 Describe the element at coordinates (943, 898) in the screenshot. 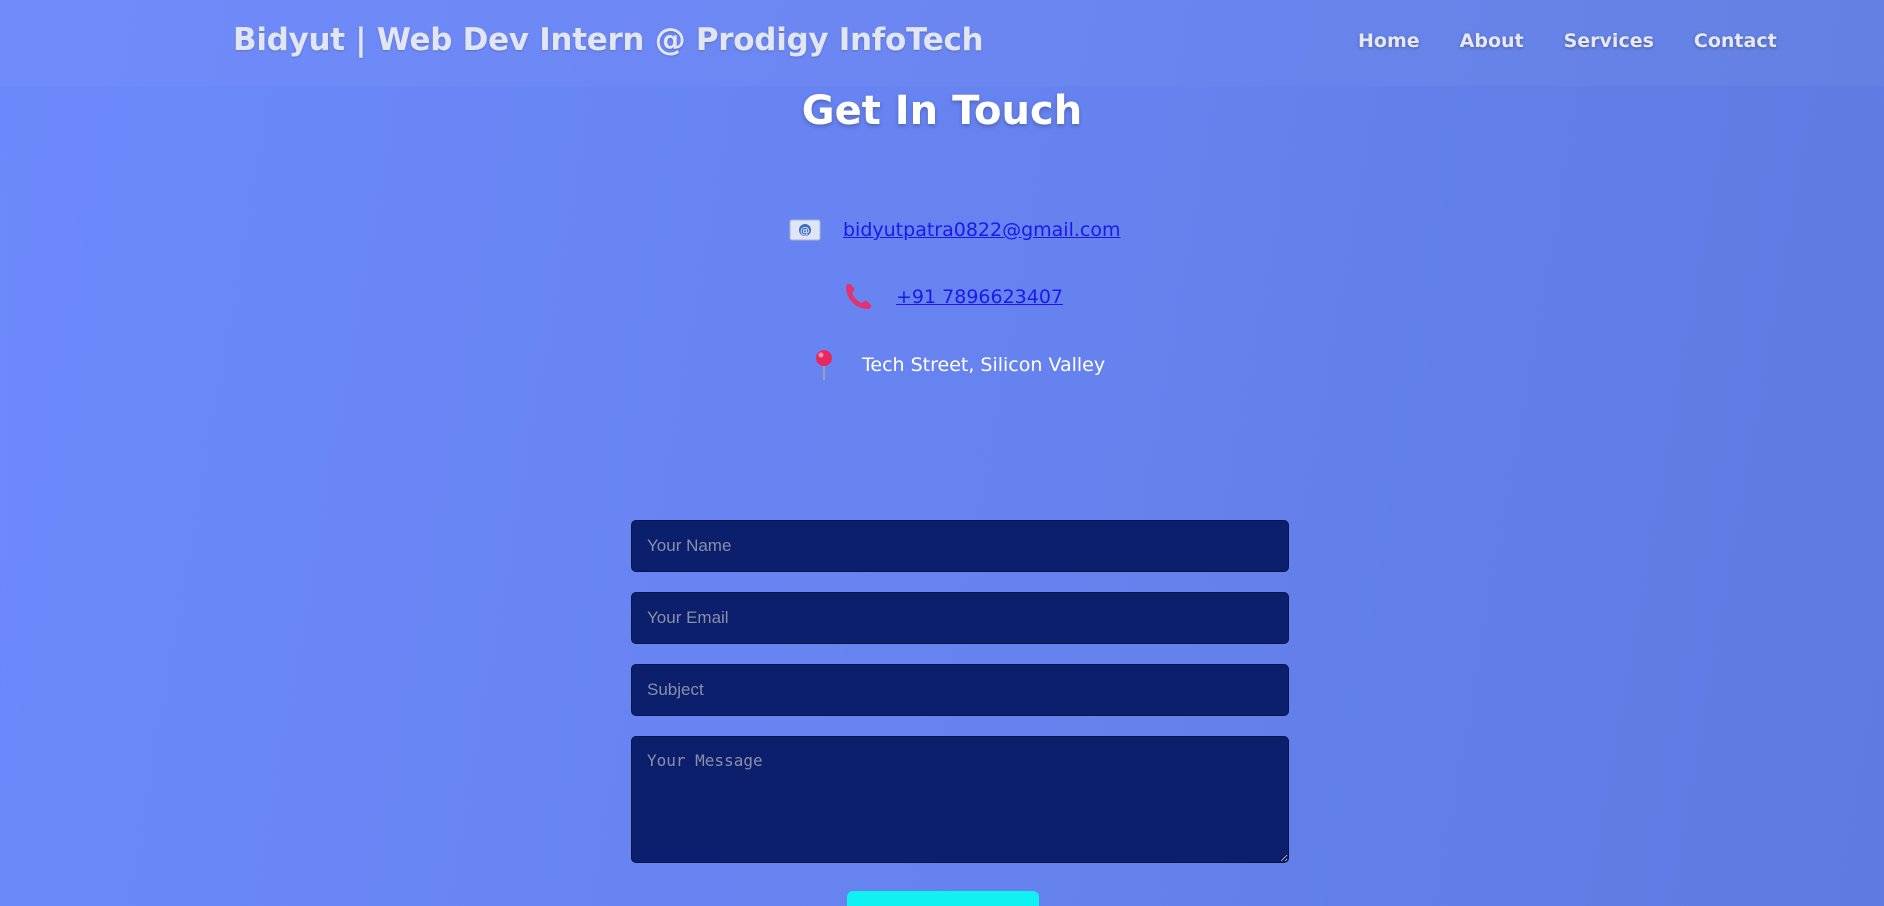

I see `send-button` at that location.